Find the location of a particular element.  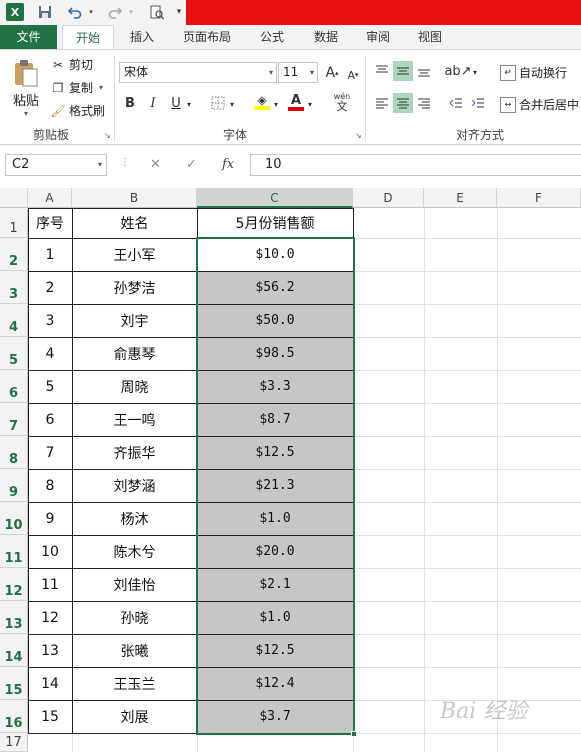

cell-name: 孙梦洁 is located at coordinates (134, 287).